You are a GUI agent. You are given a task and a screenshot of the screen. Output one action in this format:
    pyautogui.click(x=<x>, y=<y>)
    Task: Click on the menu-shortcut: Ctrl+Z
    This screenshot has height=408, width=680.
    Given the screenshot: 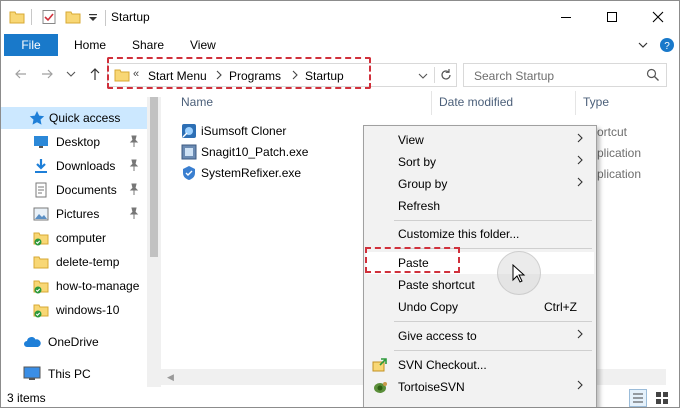 What is the action you would take?
    pyautogui.click(x=560, y=307)
    